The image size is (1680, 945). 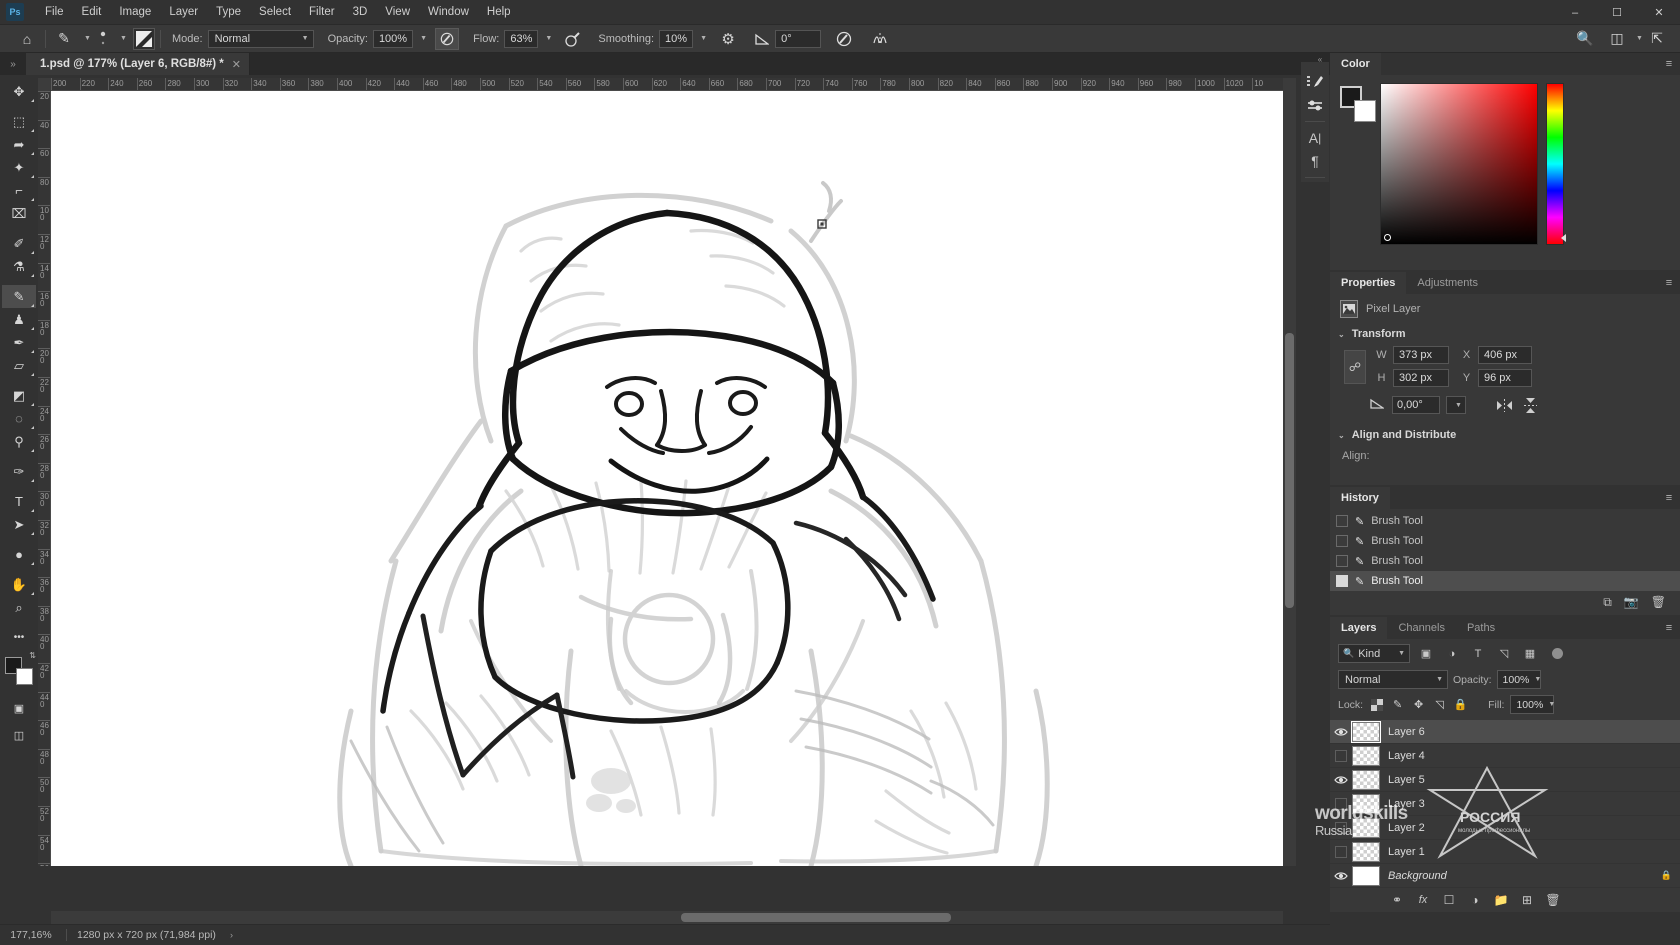 What do you see at coordinates (448, 12) in the screenshot?
I see `menu-item-window: Window` at bounding box center [448, 12].